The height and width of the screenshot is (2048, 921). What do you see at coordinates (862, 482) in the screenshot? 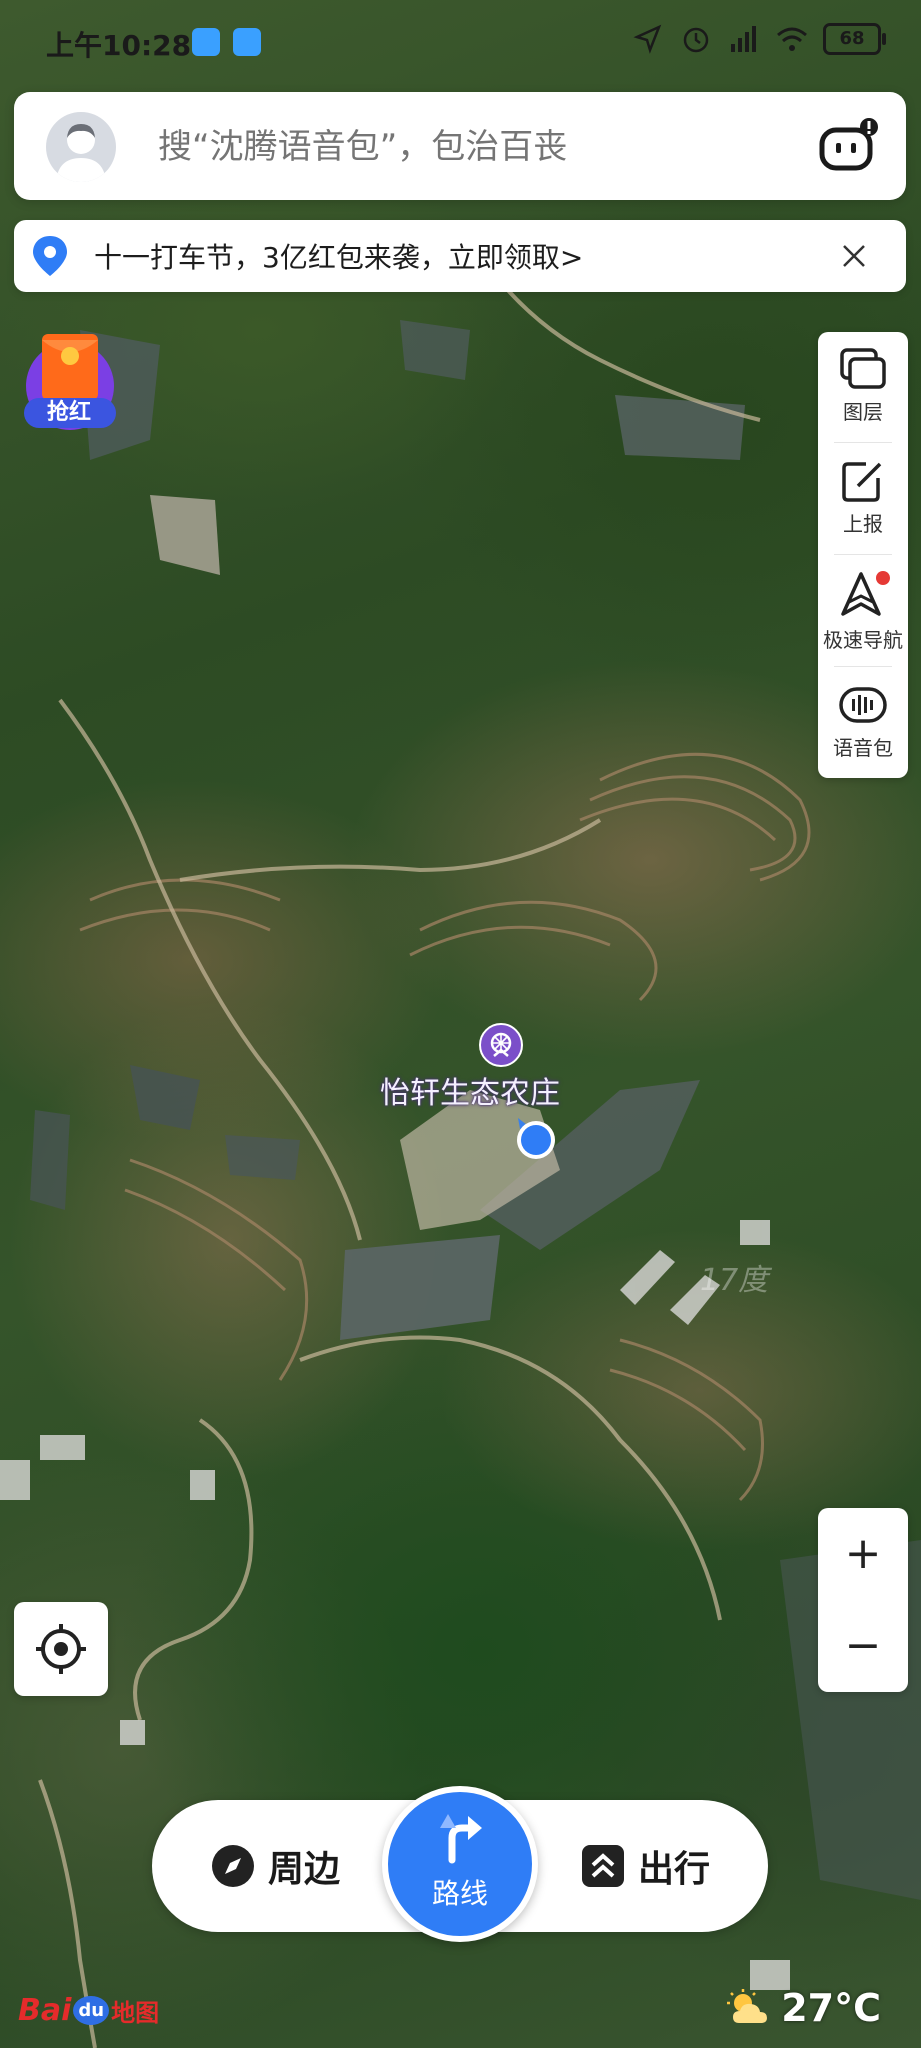
I see `report-edit-icon` at bounding box center [862, 482].